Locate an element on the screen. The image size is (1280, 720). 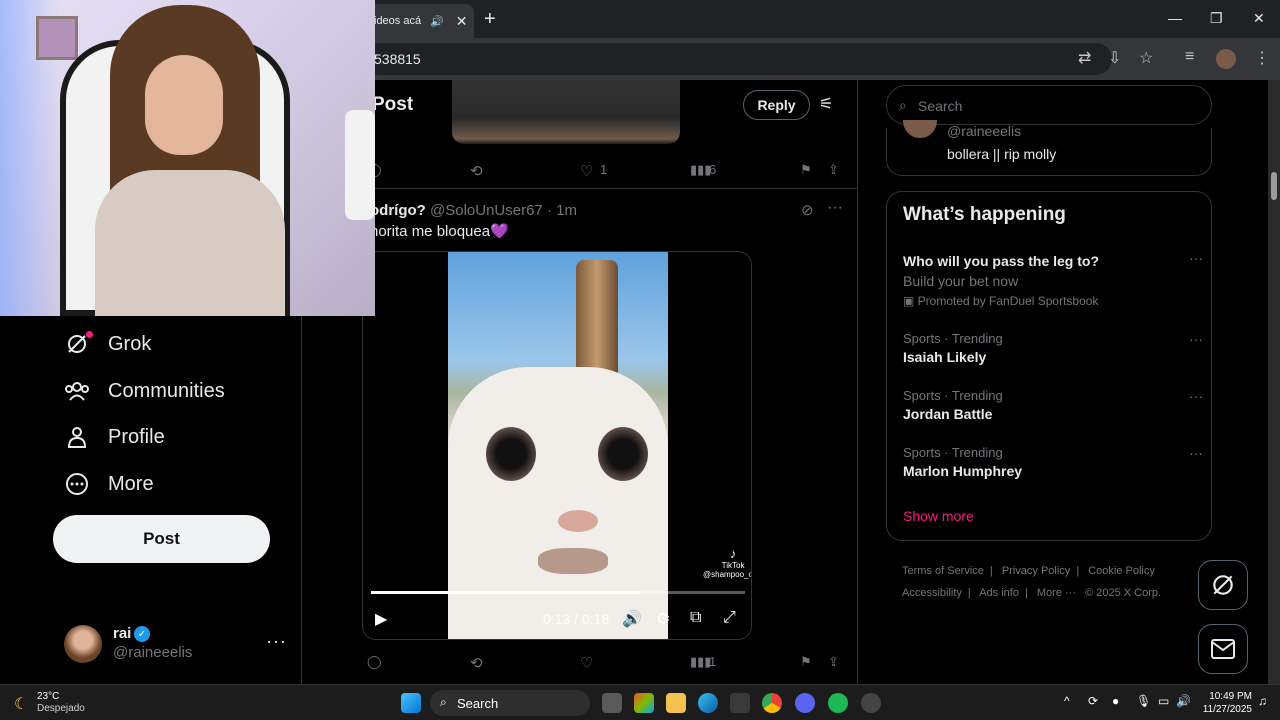
nav-item-grok: Grok is located at coordinates (107, 344).